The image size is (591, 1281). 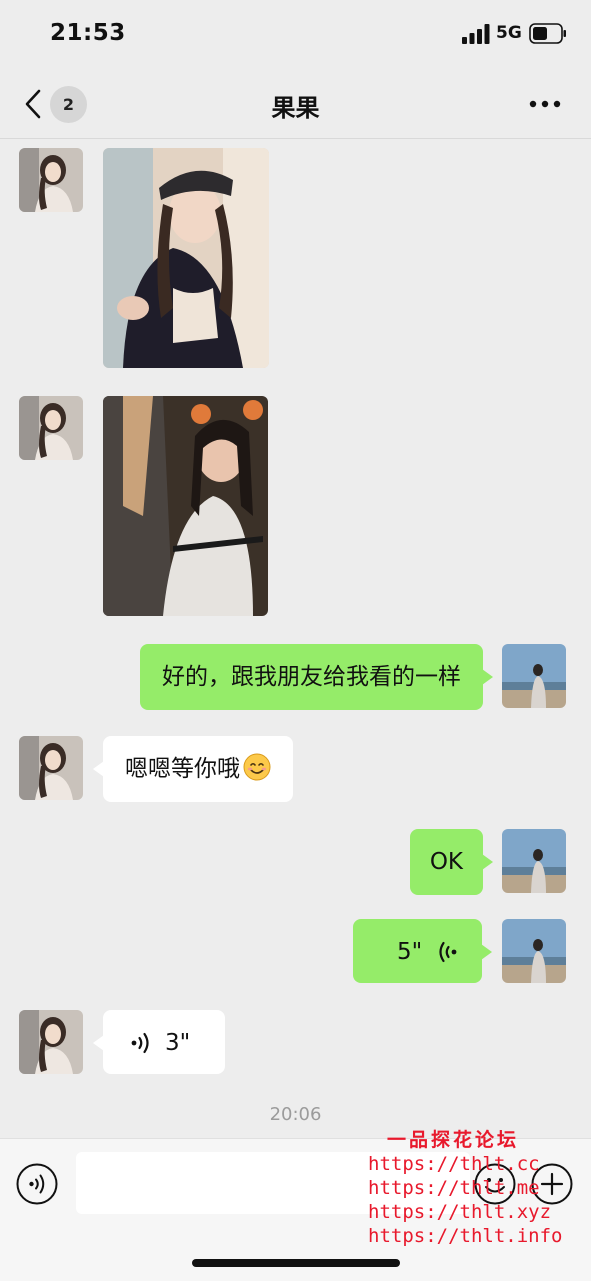 What do you see at coordinates (257, 767) in the screenshot?
I see `smiling-face-emoji-icon` at bounding box center [257, 767].